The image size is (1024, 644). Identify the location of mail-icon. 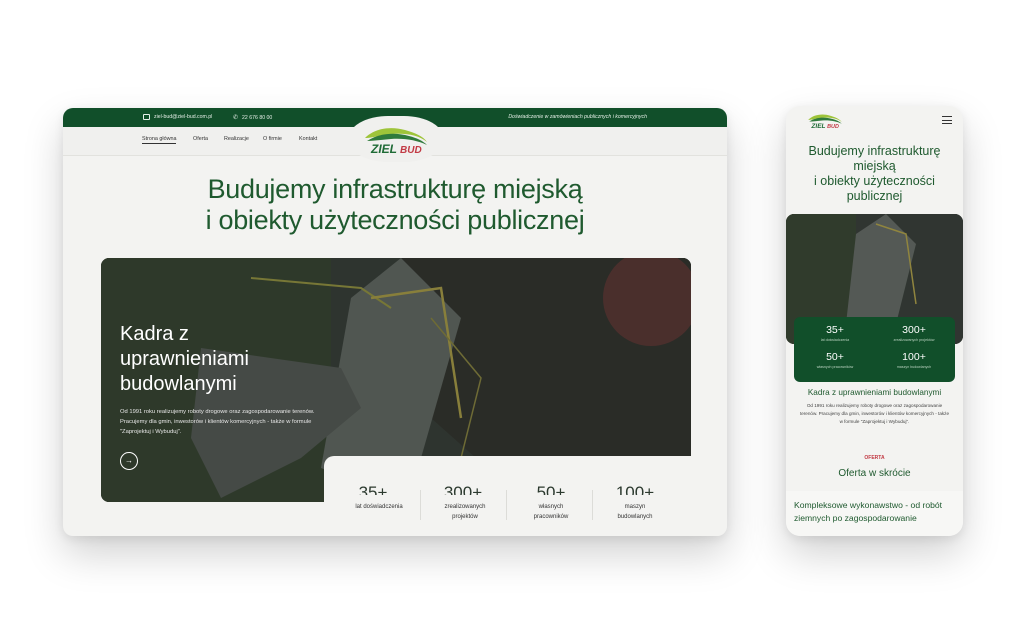
(146, 117).